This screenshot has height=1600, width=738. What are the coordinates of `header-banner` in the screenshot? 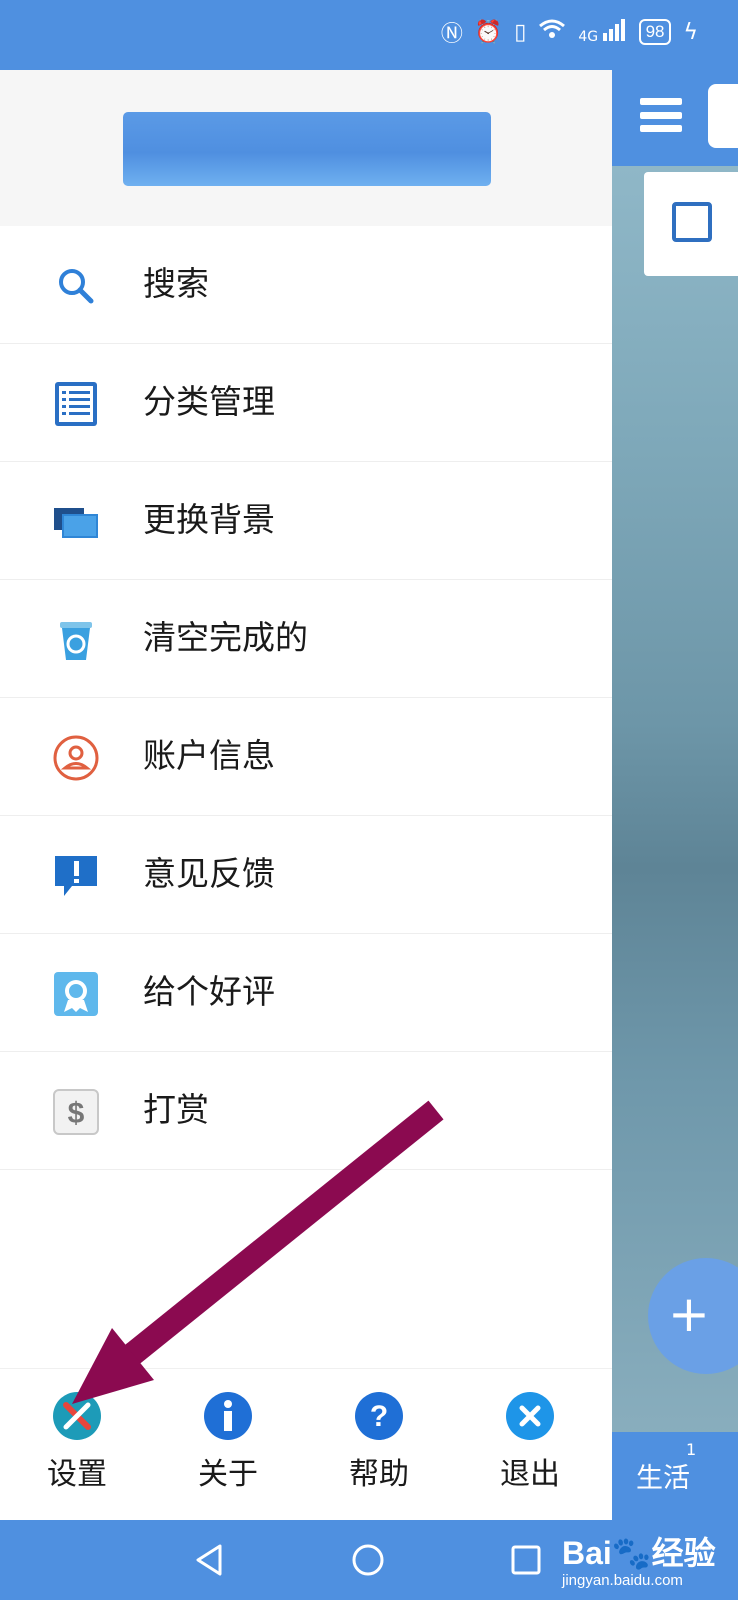 It's located at (307, 149).